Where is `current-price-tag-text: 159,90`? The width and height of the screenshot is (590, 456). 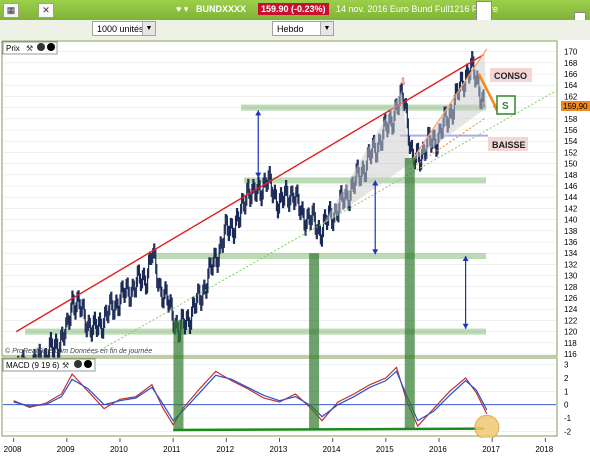
current-price-tag-text: 159,90 is located at coordinates (575, 106).